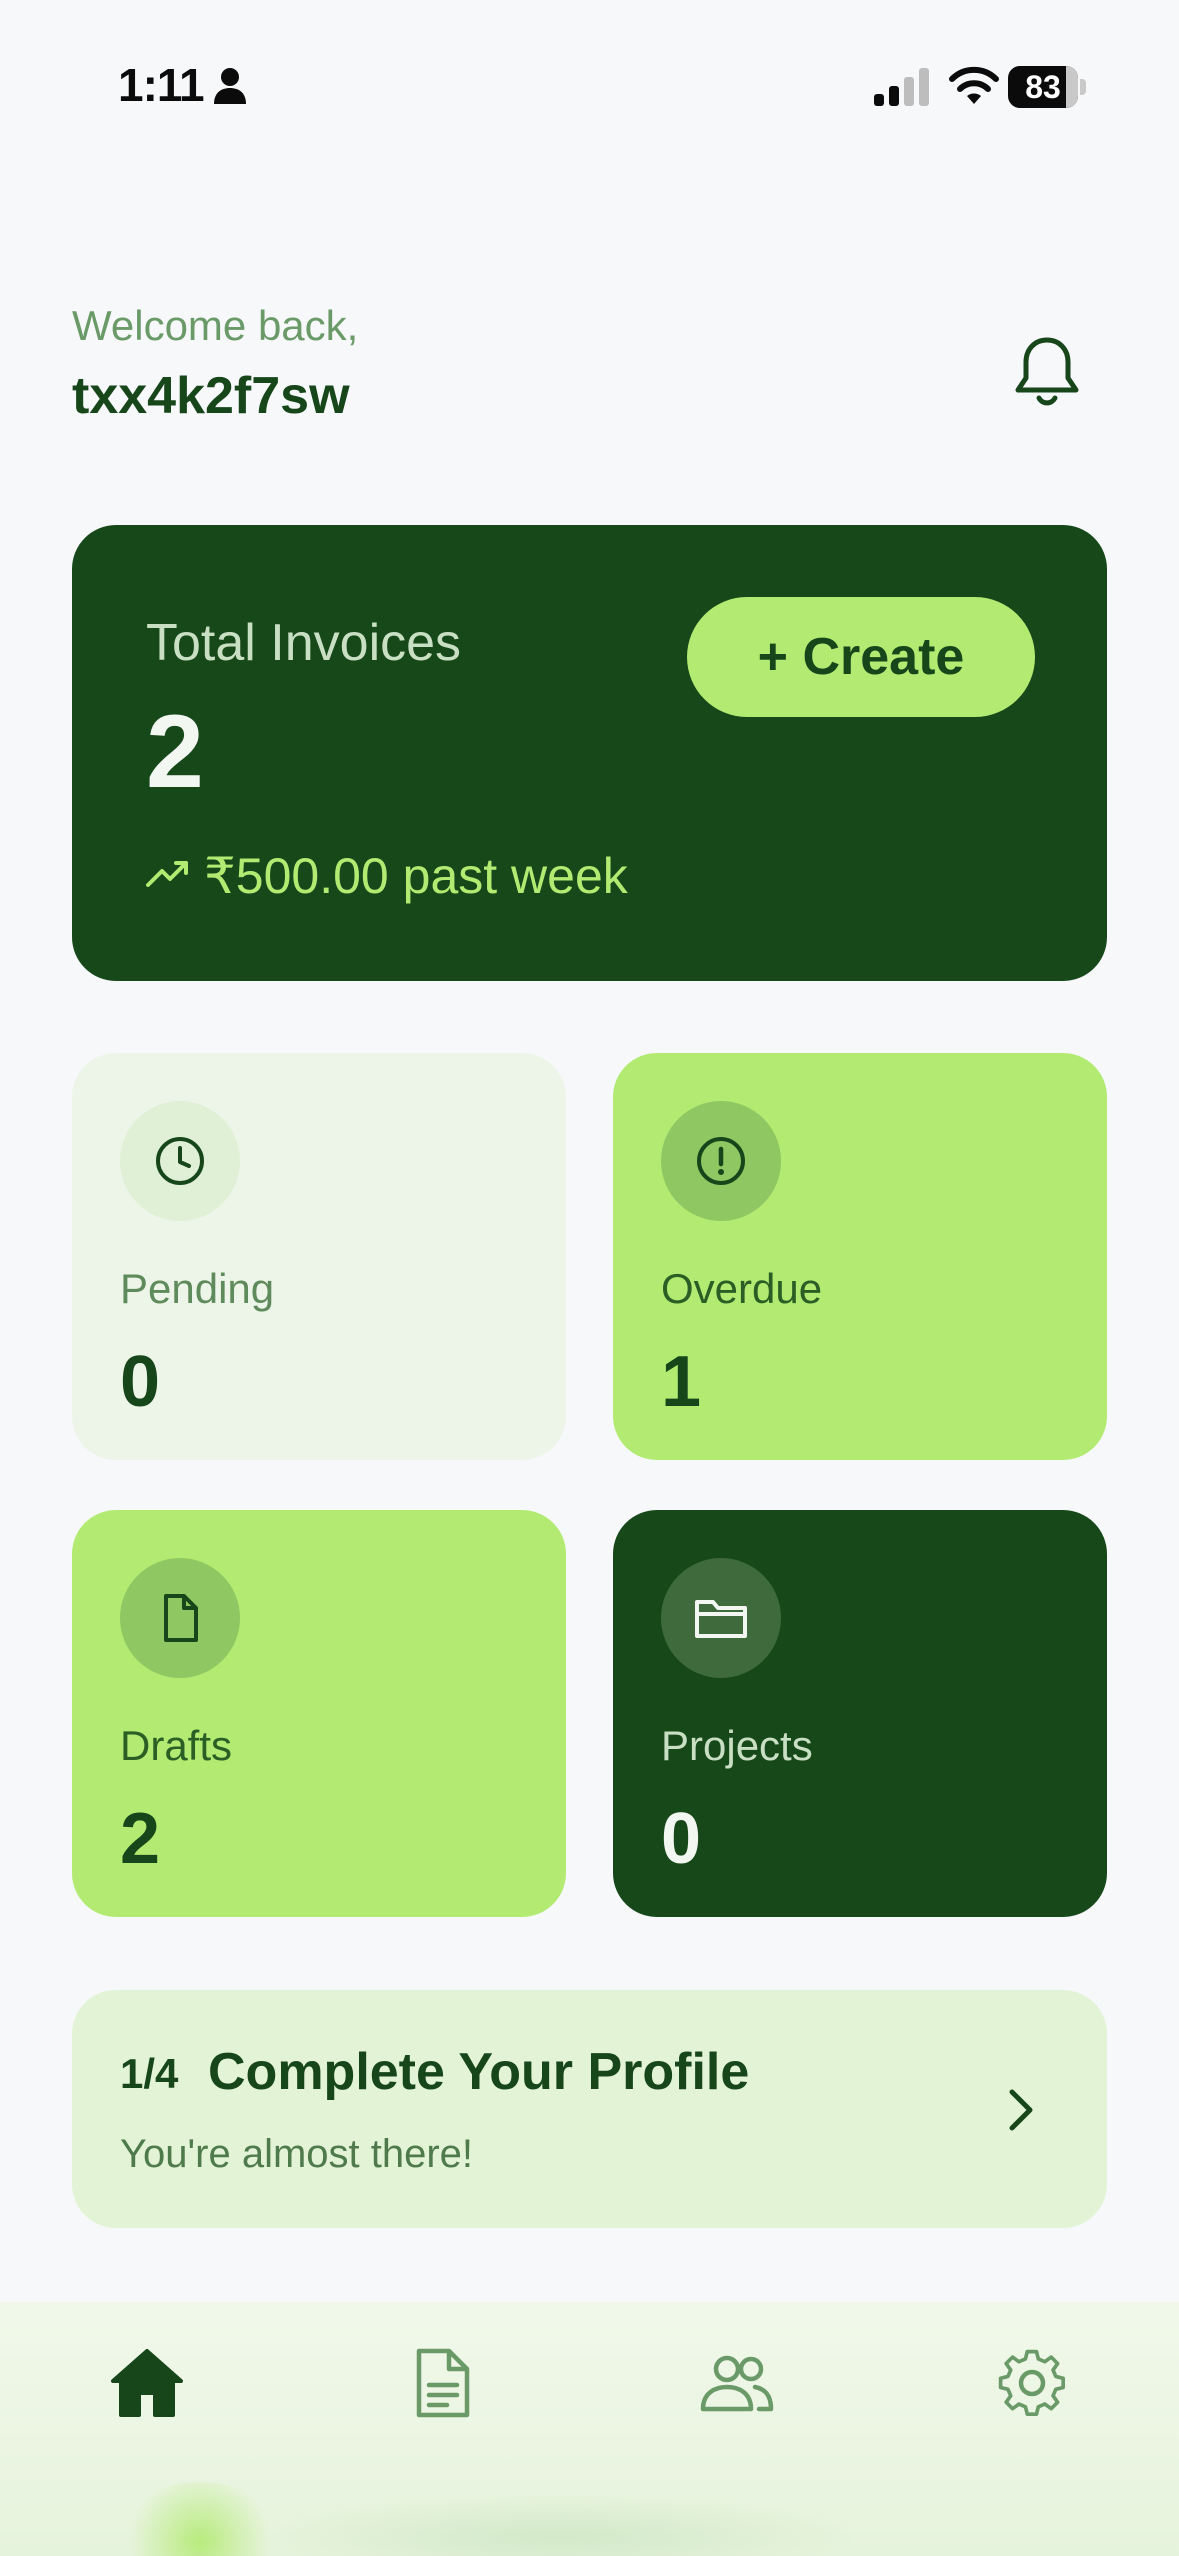 Image resolution: width=1179 pixels, height=2556 pixels. I want to click on drafts-value: 2, so click(140, 1839).